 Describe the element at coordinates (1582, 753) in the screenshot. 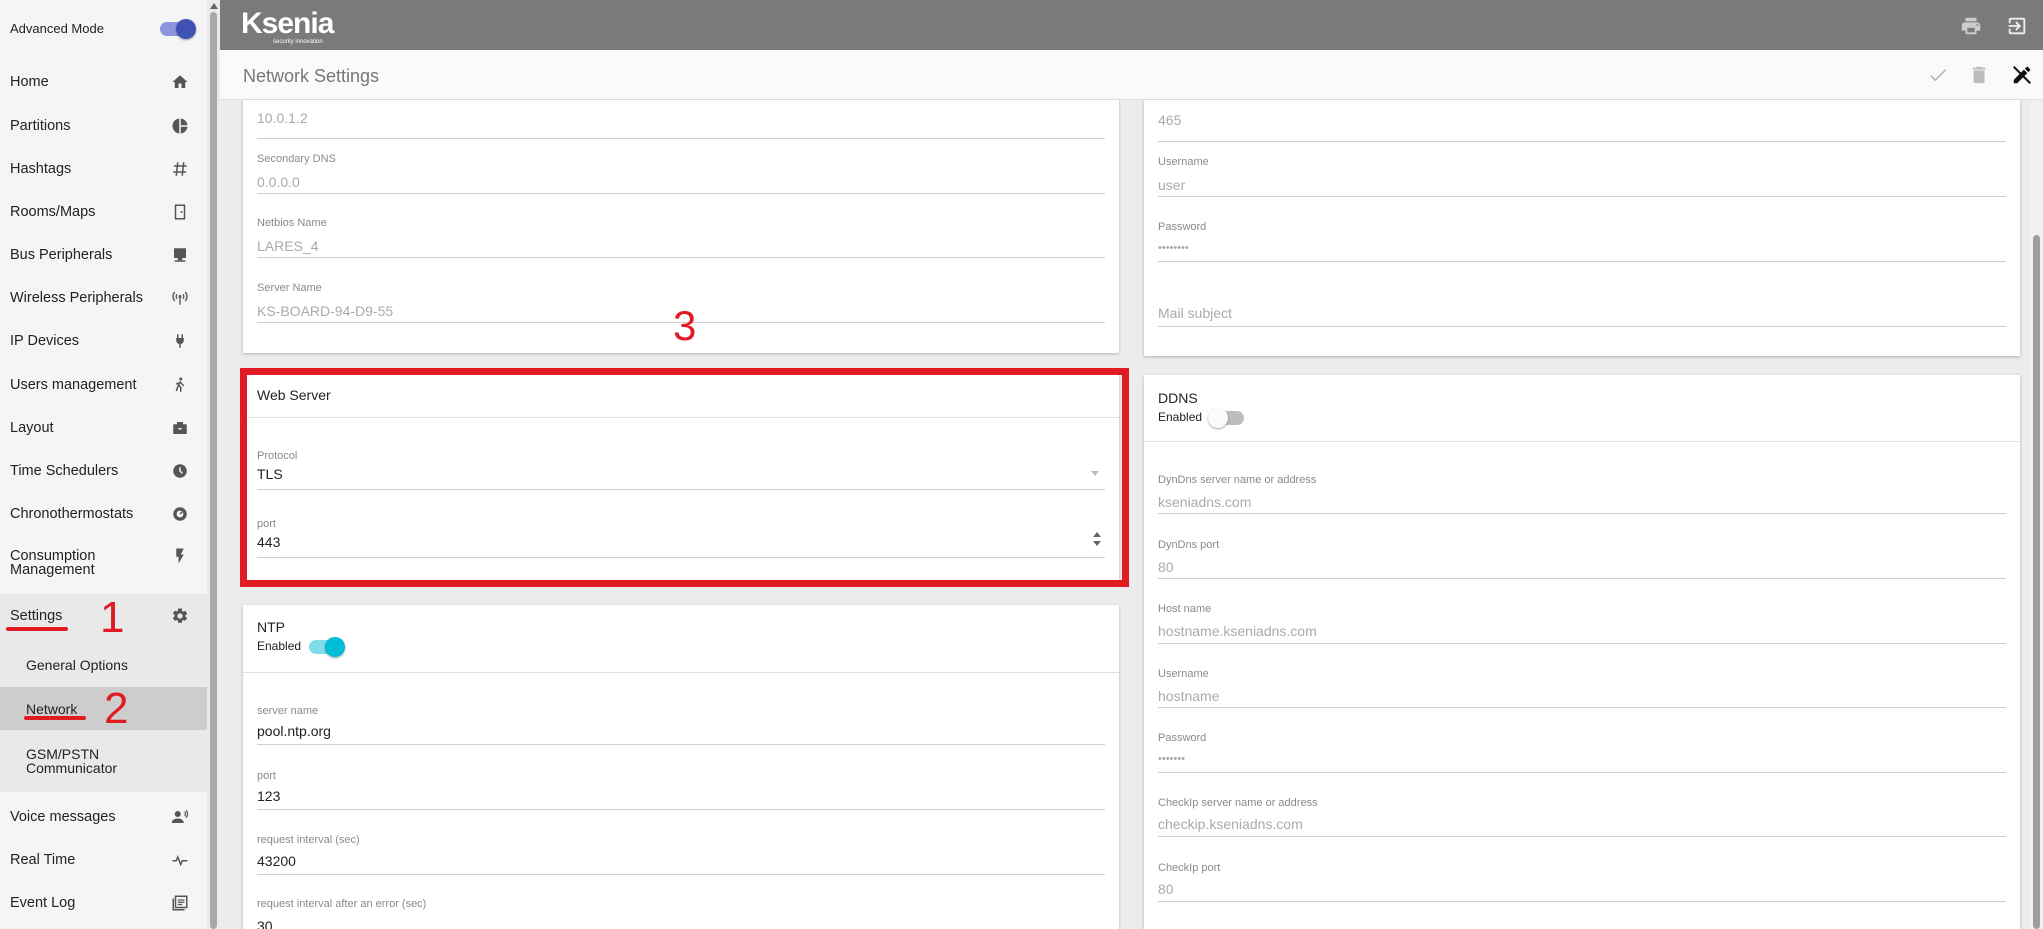

I see `ddns-password-field: Password •••••••` at that location.